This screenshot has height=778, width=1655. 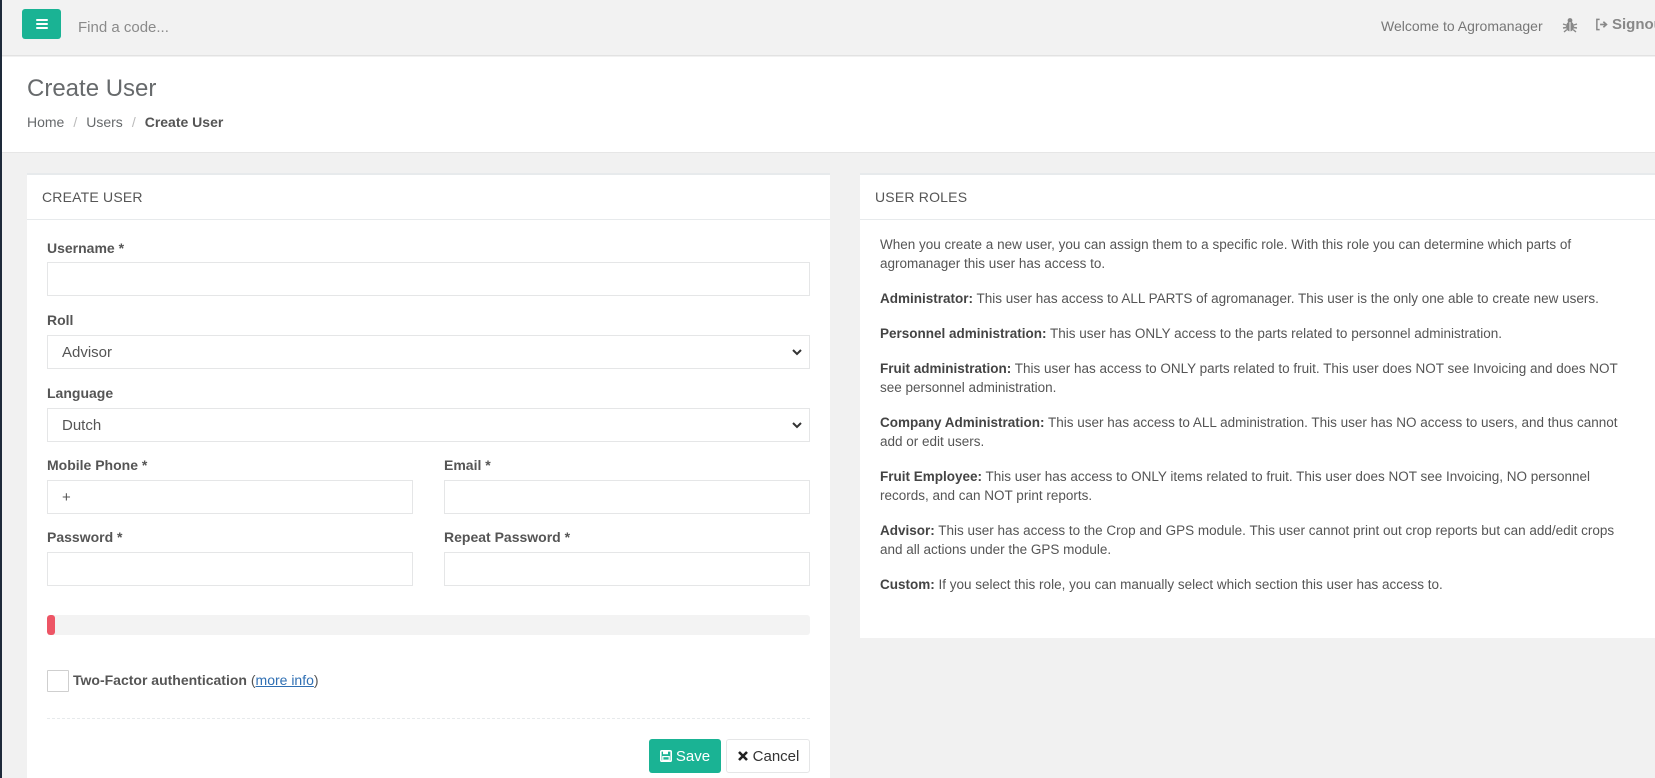 What do you see at coordinates (927, 298) in the screenshot?
I see `role-name: Administrator:` at bounding box center [927, 298].